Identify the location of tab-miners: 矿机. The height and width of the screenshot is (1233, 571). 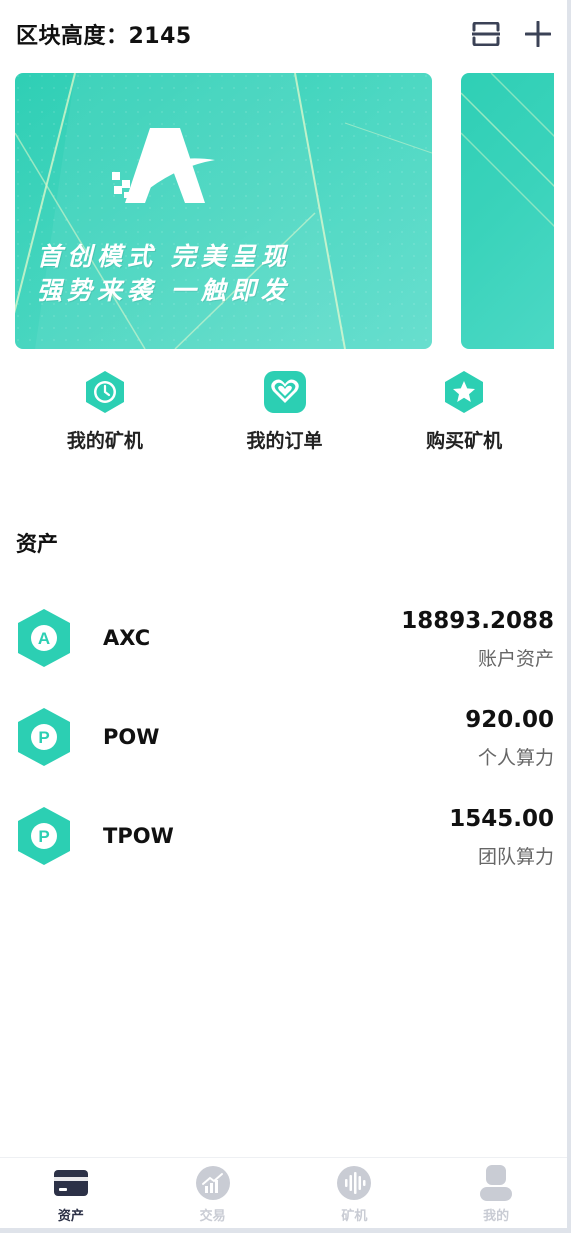
(355, 1193).